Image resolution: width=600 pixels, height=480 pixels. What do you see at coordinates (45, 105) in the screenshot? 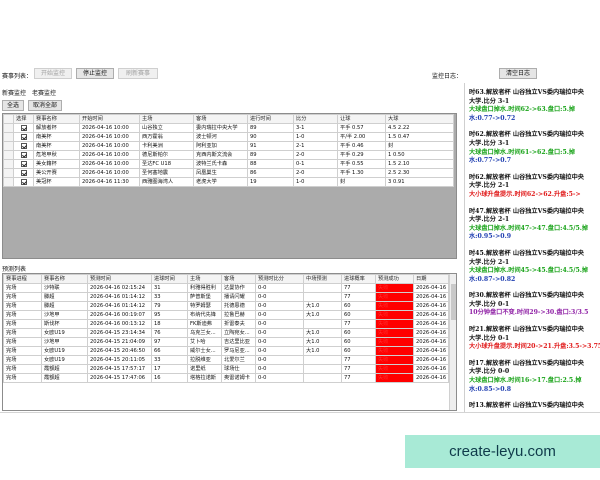
I see `deselect-all-button: 取消全部` at bounding box center [45, 105].